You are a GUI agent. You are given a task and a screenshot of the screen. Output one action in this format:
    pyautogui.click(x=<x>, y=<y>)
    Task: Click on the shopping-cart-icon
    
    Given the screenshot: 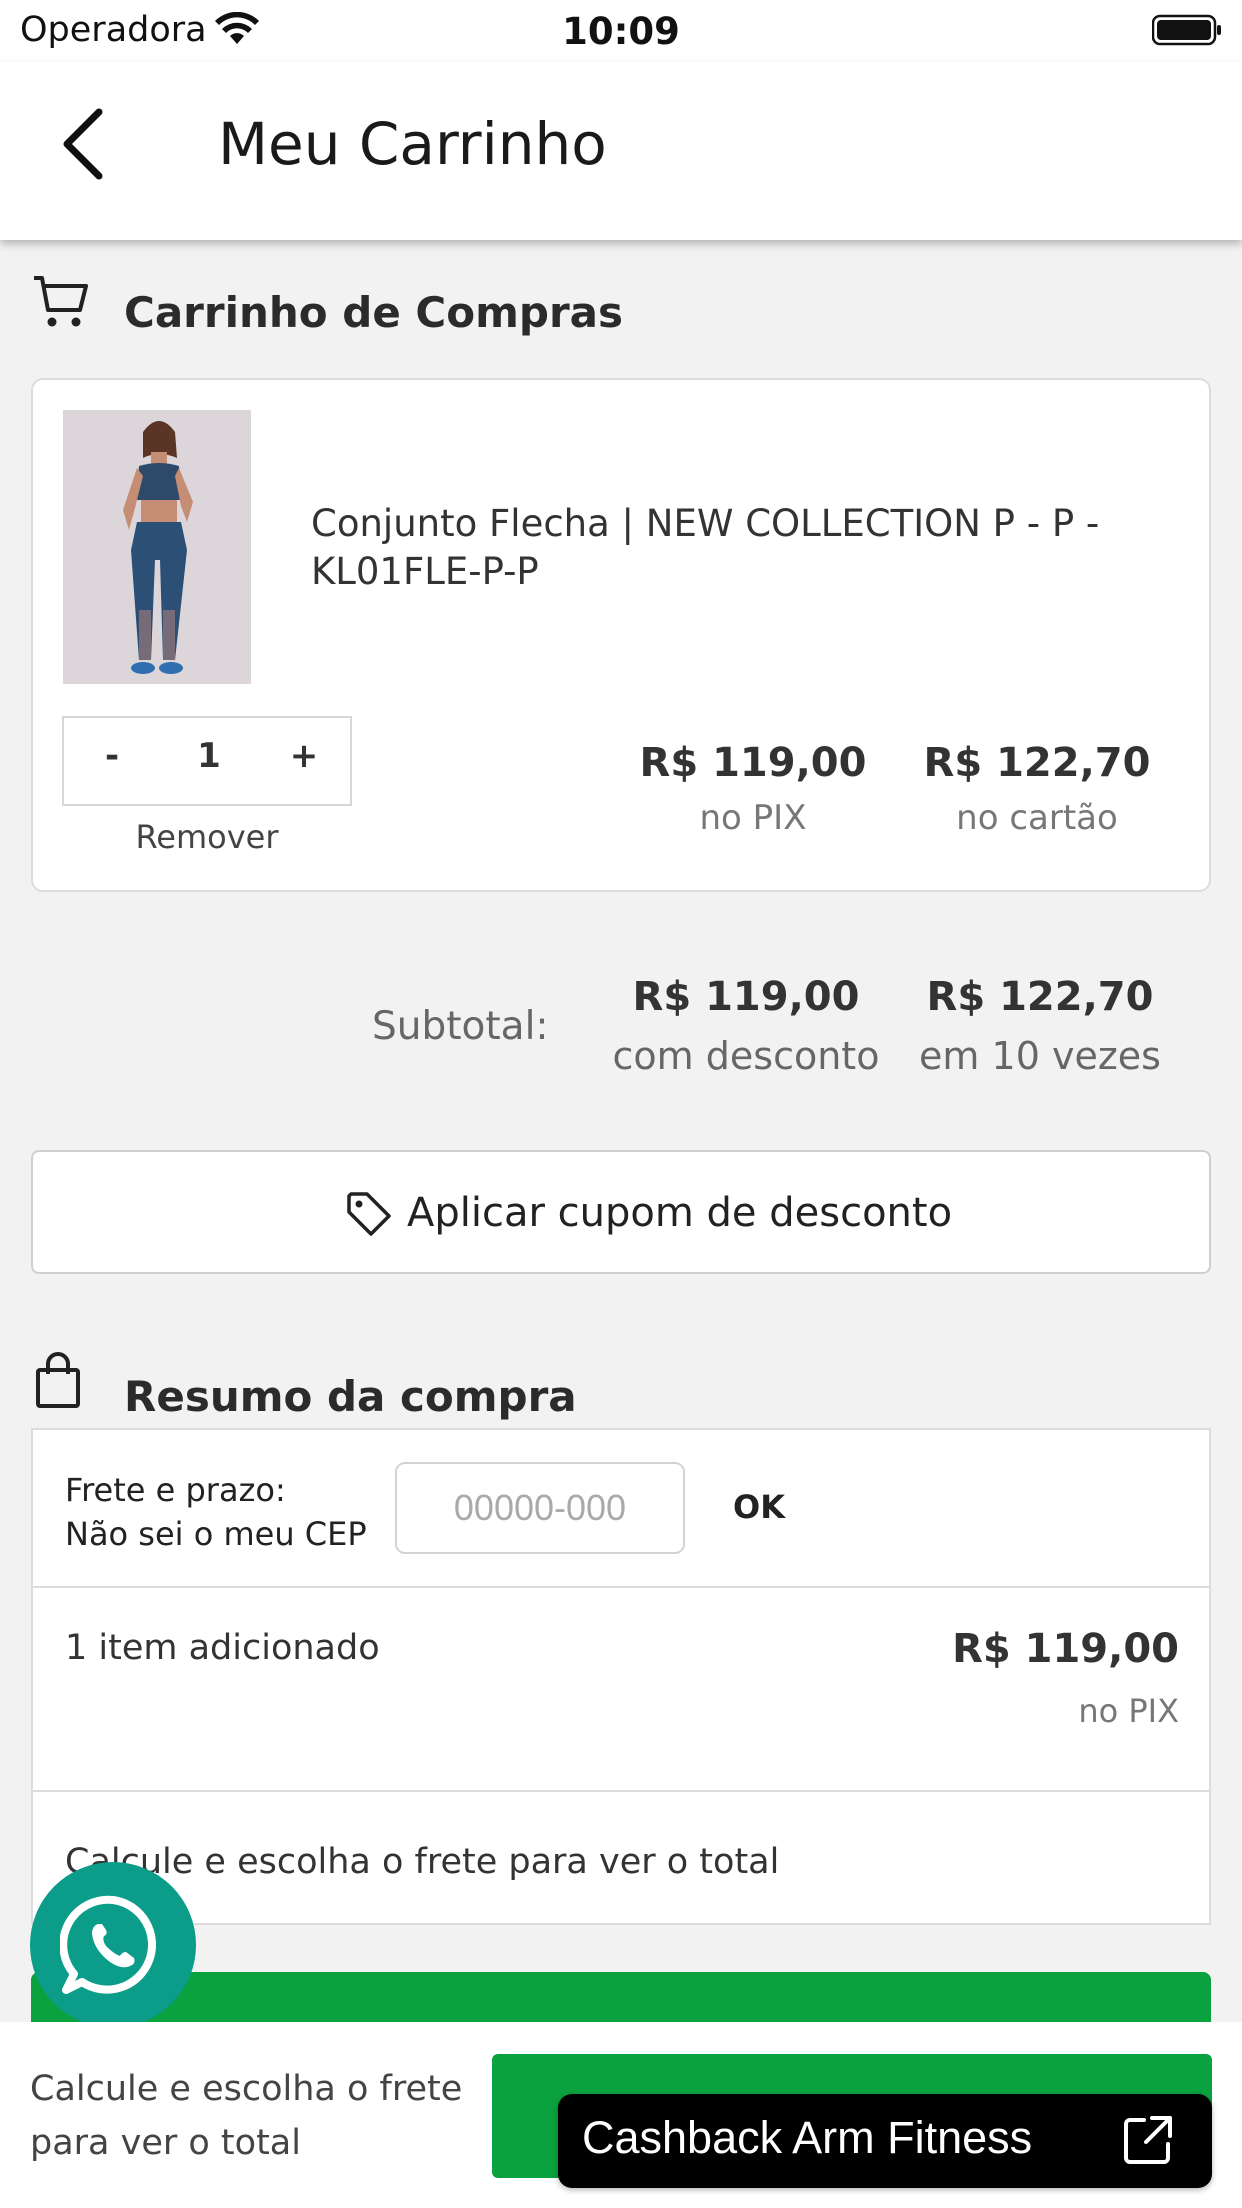 What is the action you would take?
    pyautogui.click(x=61, y=301)
    